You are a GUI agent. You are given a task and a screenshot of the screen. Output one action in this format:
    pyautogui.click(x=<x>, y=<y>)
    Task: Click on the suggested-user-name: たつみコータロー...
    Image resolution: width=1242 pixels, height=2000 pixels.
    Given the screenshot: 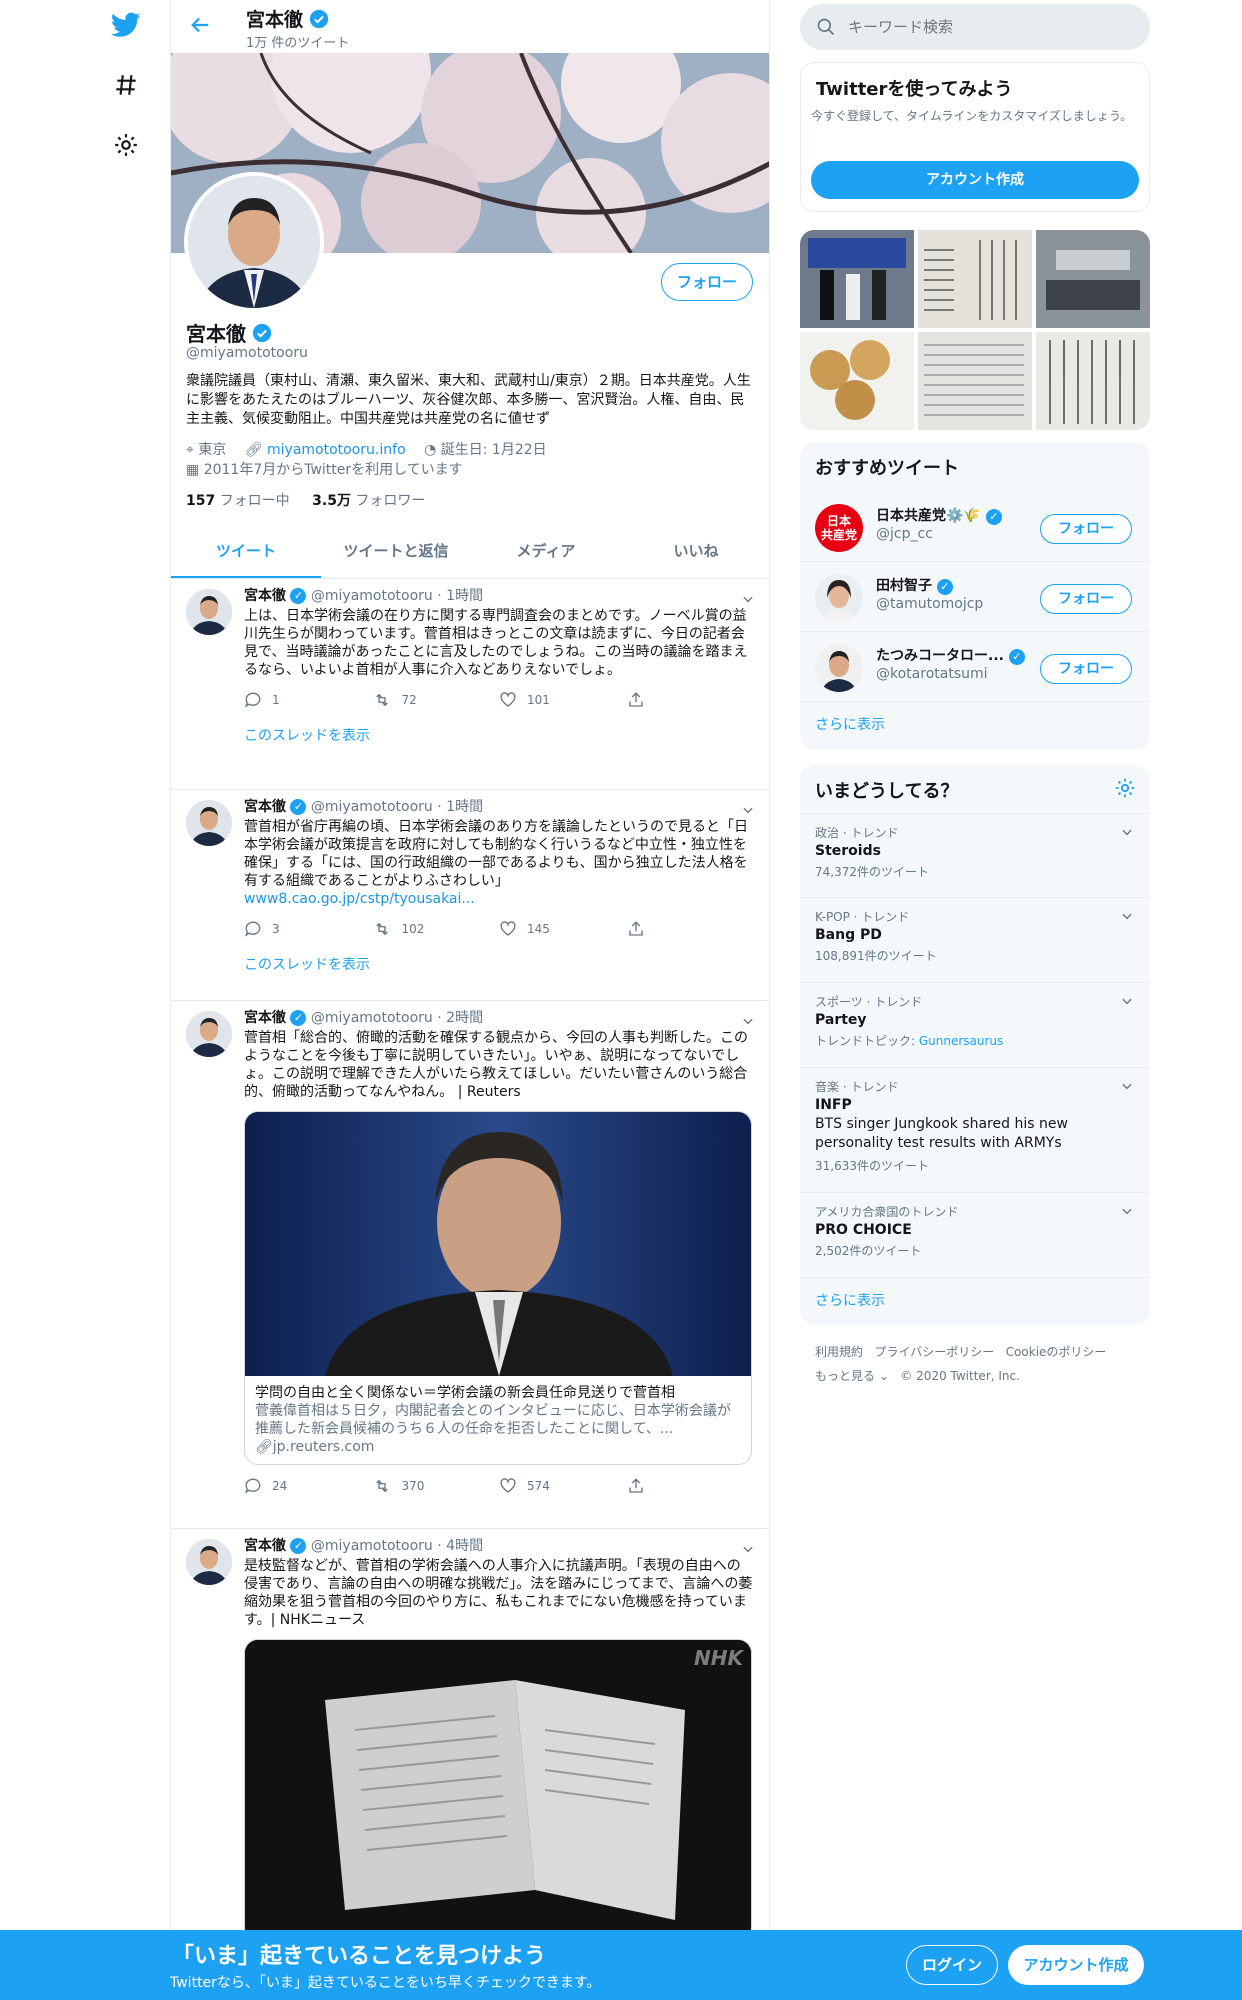 What is the action you would take?
    pyautogui.click(x=940, y=656)
    